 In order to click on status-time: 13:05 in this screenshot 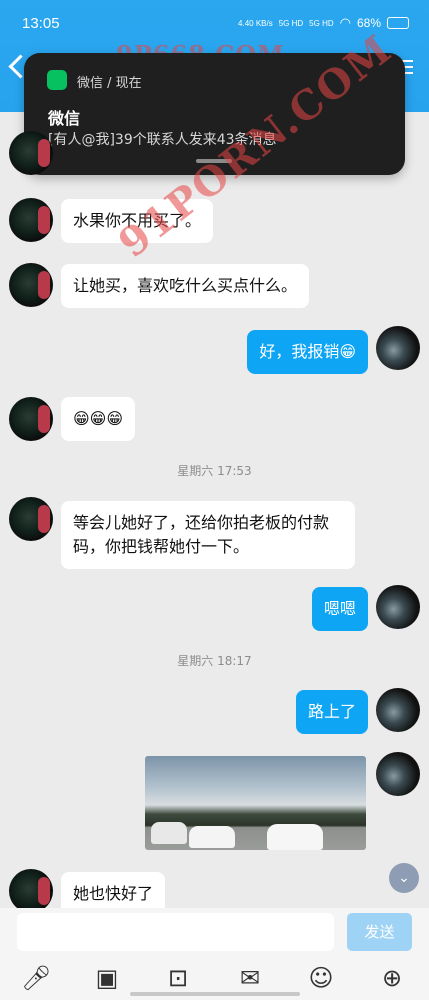, I will do `click(41, 23)`.